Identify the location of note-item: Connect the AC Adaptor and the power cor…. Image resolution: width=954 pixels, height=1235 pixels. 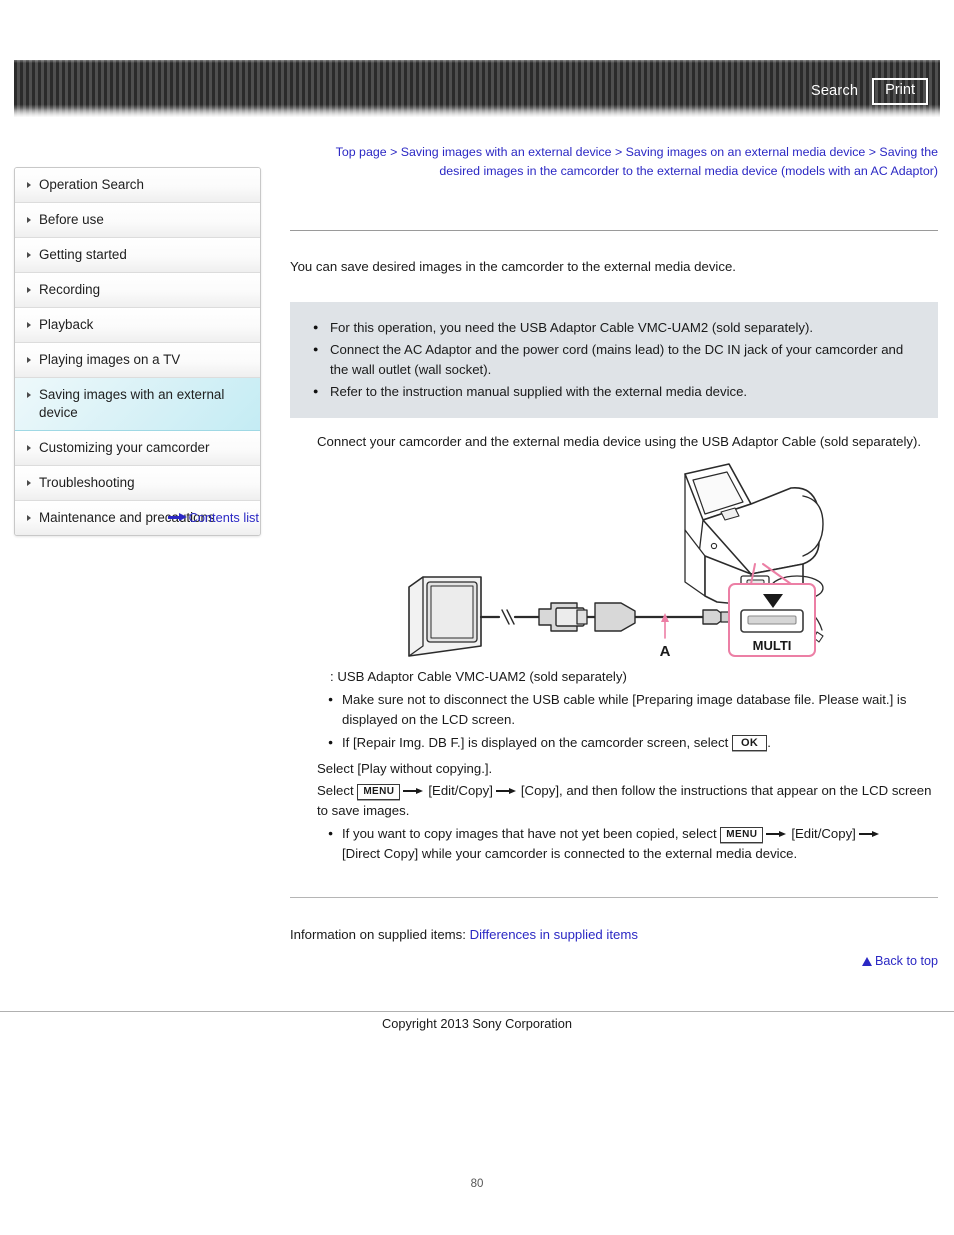
(616, 359).